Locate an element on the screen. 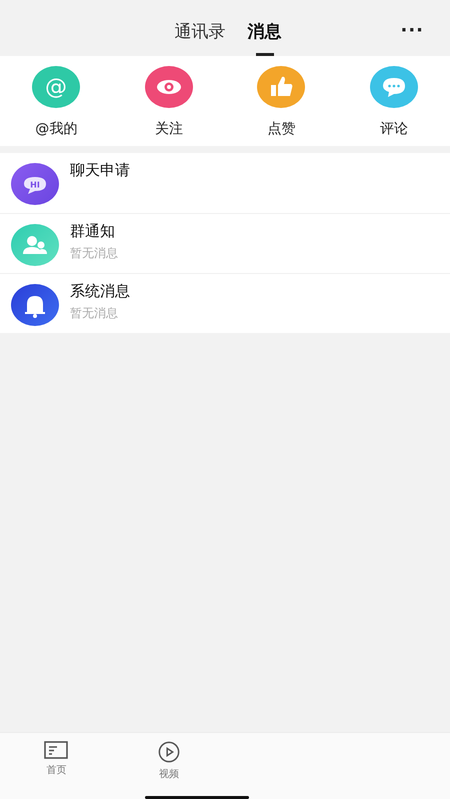 This screenshot has width=450, height=799. speech-bubble-icon is located at coordinates (394, 87).